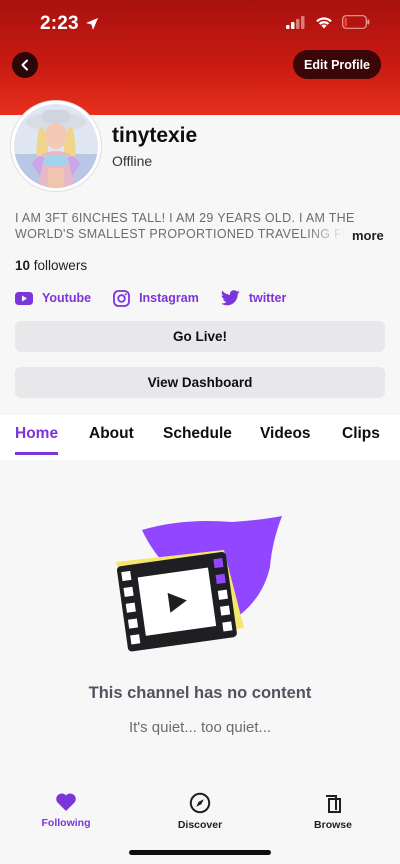 Image resolution: width=400 pixels, height=864 pixels. I want to click on youtube-icon, so click(24, 298).